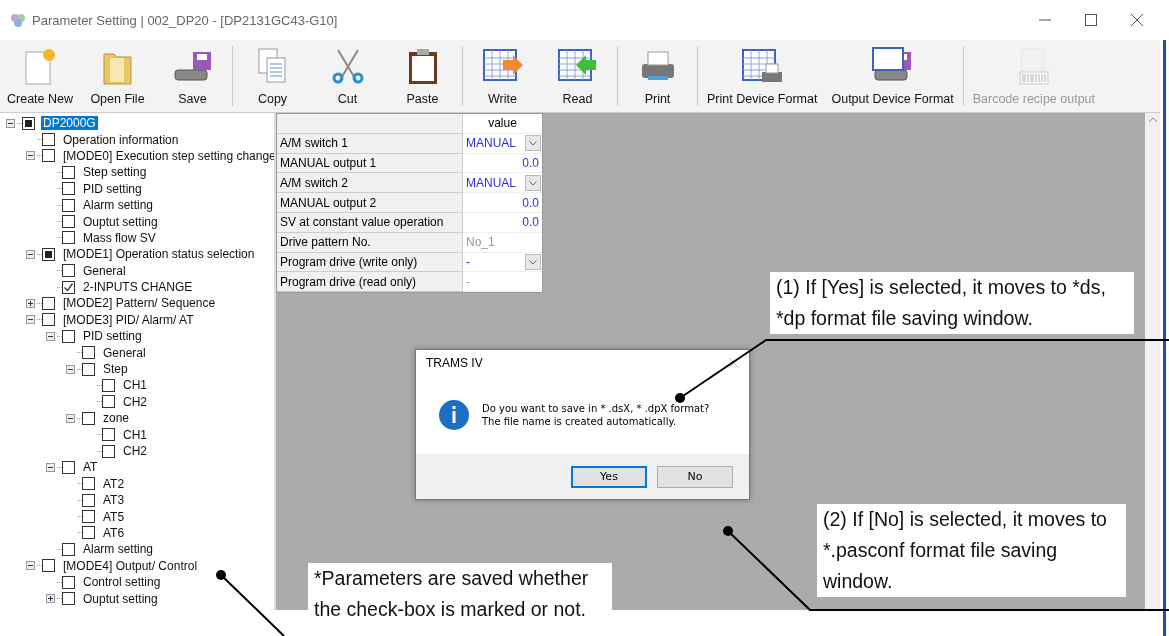 Image resolution: width=1169 pixels, height=636 pixels. I want to click on toolbar-button: Output Device Format, so click(892, 76).